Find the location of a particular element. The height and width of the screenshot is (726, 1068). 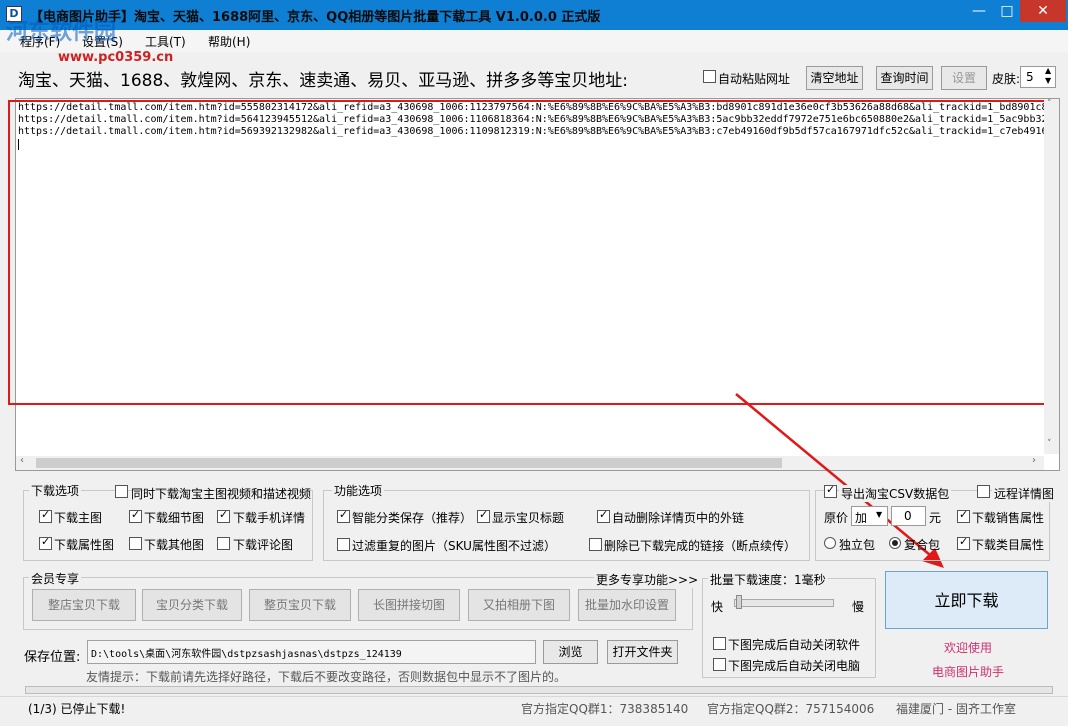

menu-bar: 程序(F) 设置(S) 工具(T) 帮助(H) is located at coordinates (534, 41).